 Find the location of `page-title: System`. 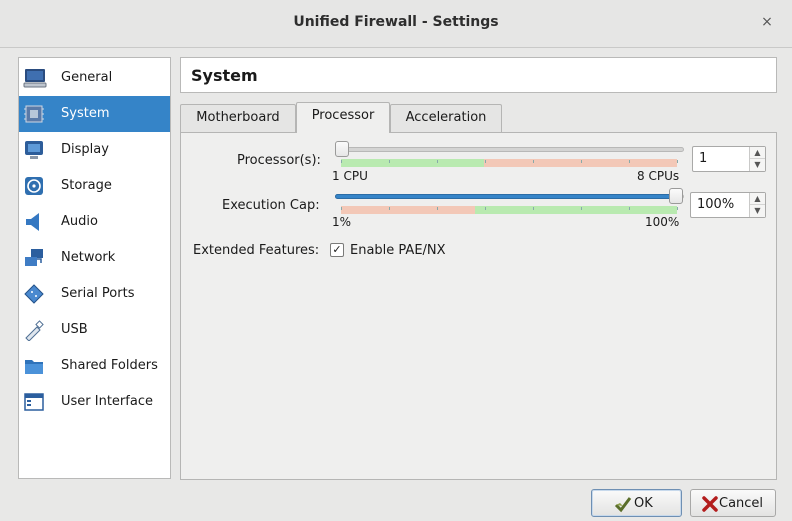

page-title: System is located at coordinates (224, 75).